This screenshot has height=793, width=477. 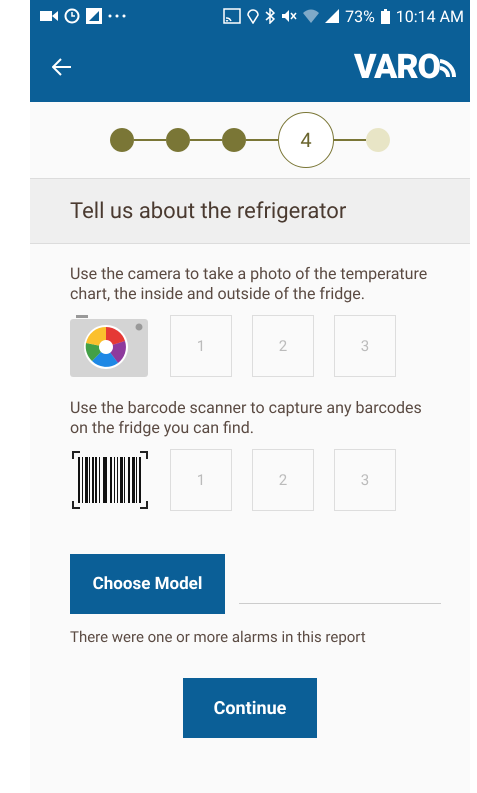 I want to click on cast-icon, so click(x=232, y=16).